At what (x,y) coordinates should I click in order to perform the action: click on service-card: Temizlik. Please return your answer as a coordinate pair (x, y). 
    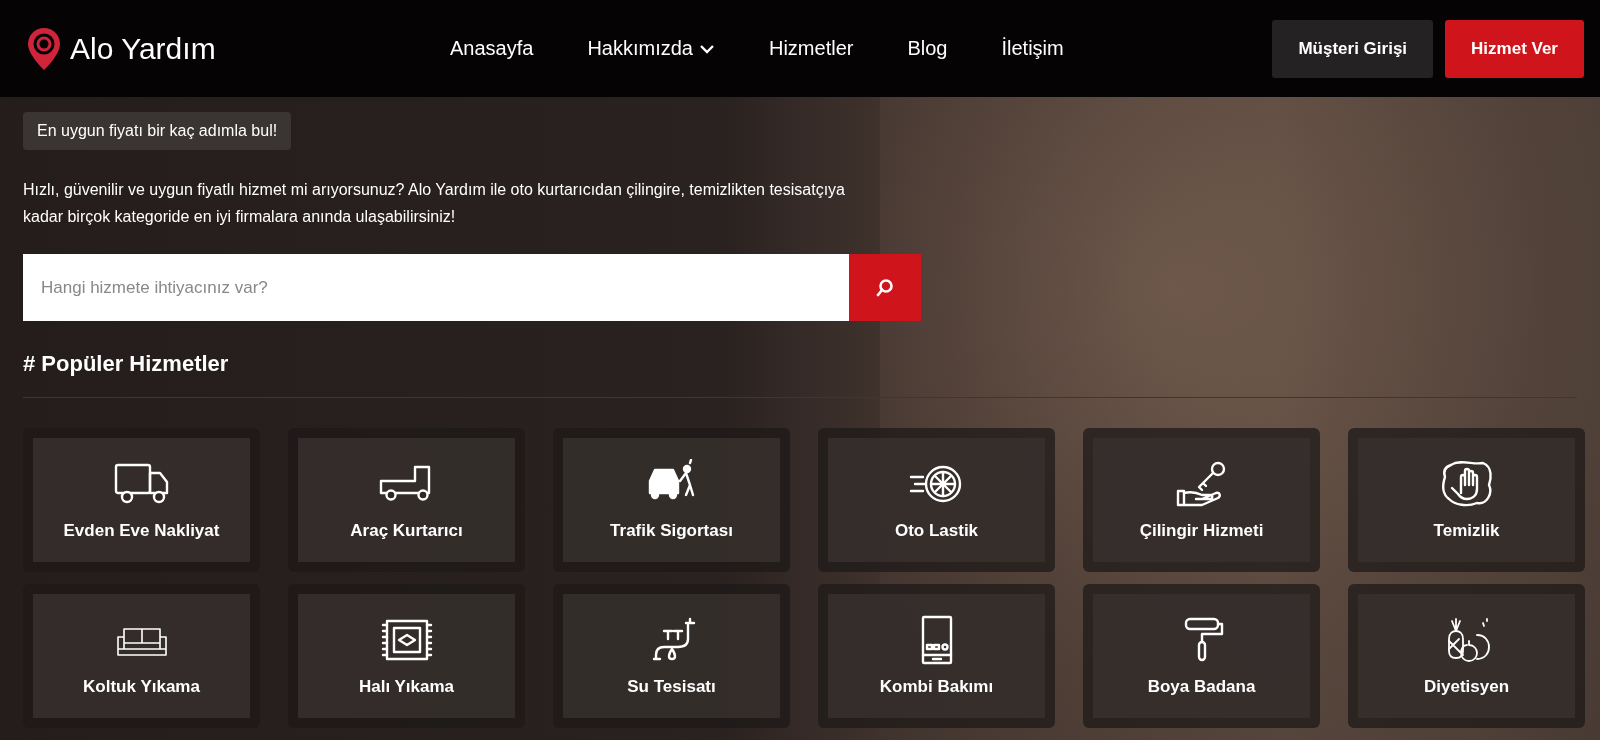
    Looking at the image, I should click on (1466, 500).